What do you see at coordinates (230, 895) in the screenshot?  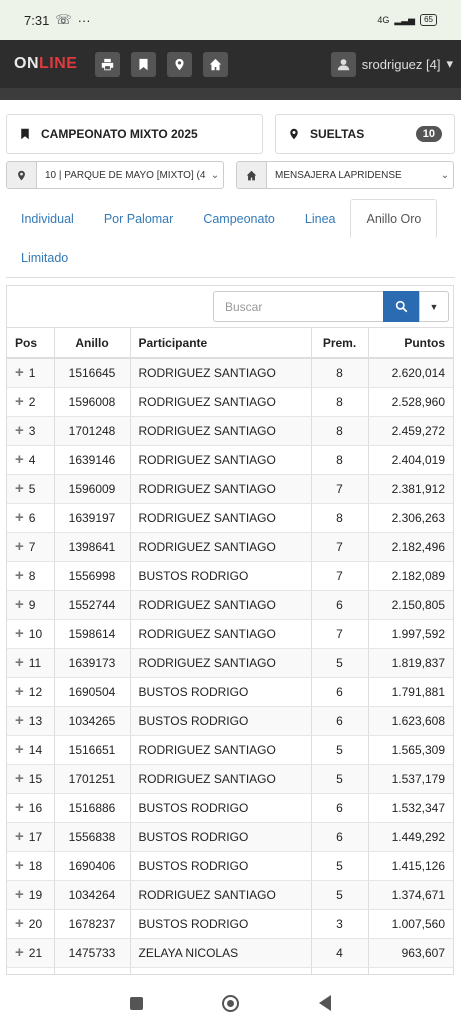 I see `table-row: +19 1034264 RODRIGUEZ SANTIAGO 5 1.374,671` at bounding box center [230, 895].